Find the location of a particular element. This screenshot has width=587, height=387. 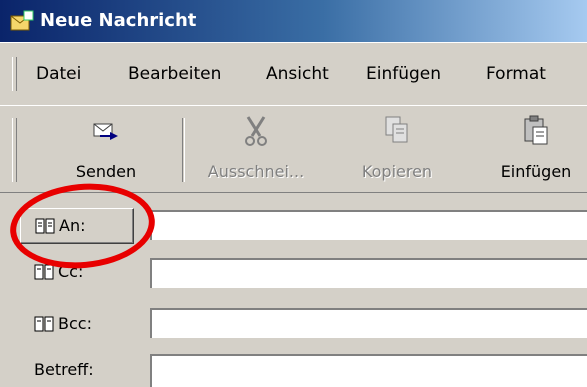

menu-bar-grip is located at coordinates (14, 74).